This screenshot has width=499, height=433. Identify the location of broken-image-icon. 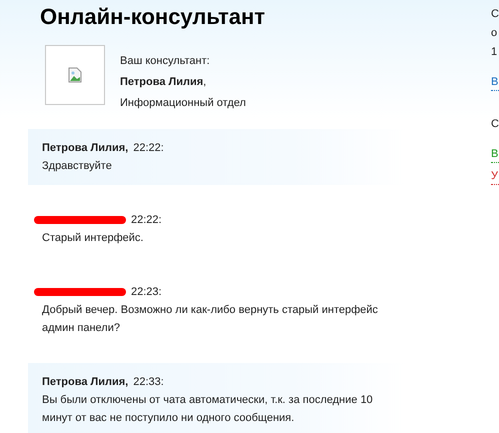
(75, 75).